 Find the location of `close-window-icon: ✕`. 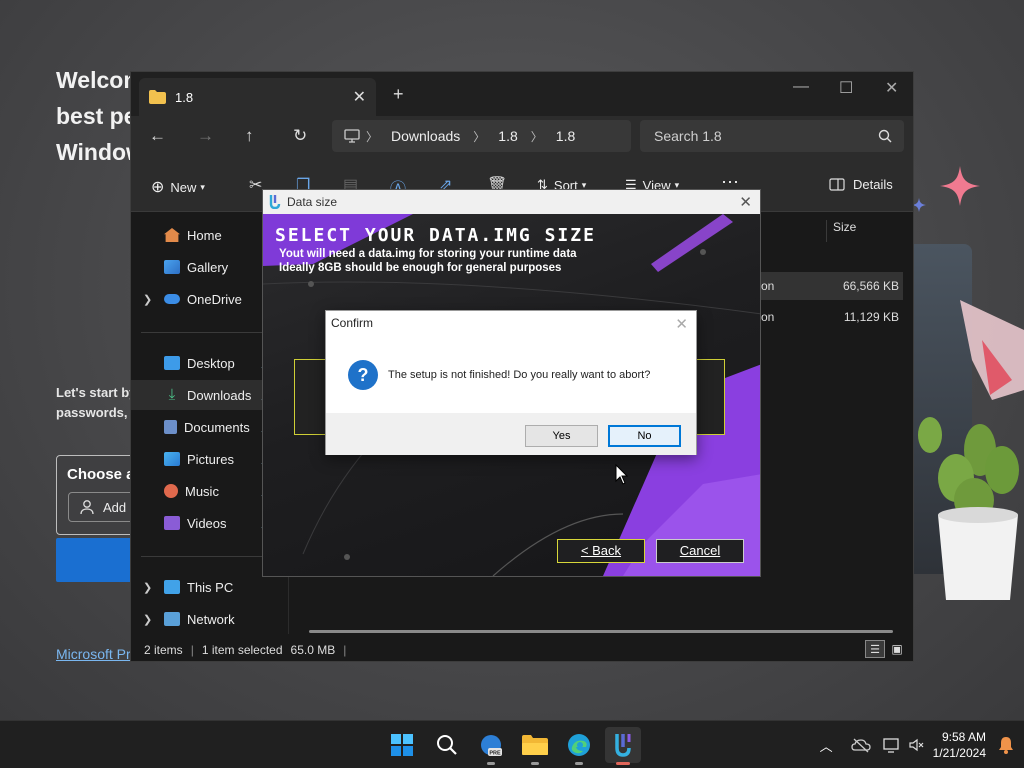

close-window-icon: ✕ is located at coordinates (891, 88).